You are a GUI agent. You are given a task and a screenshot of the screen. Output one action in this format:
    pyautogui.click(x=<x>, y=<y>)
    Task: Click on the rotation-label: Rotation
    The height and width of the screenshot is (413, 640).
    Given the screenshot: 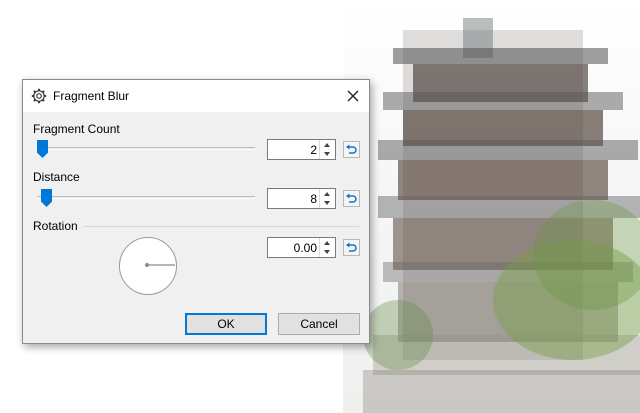 What is the action you would take?
    pyautogui.click(x=55, y=226)
    